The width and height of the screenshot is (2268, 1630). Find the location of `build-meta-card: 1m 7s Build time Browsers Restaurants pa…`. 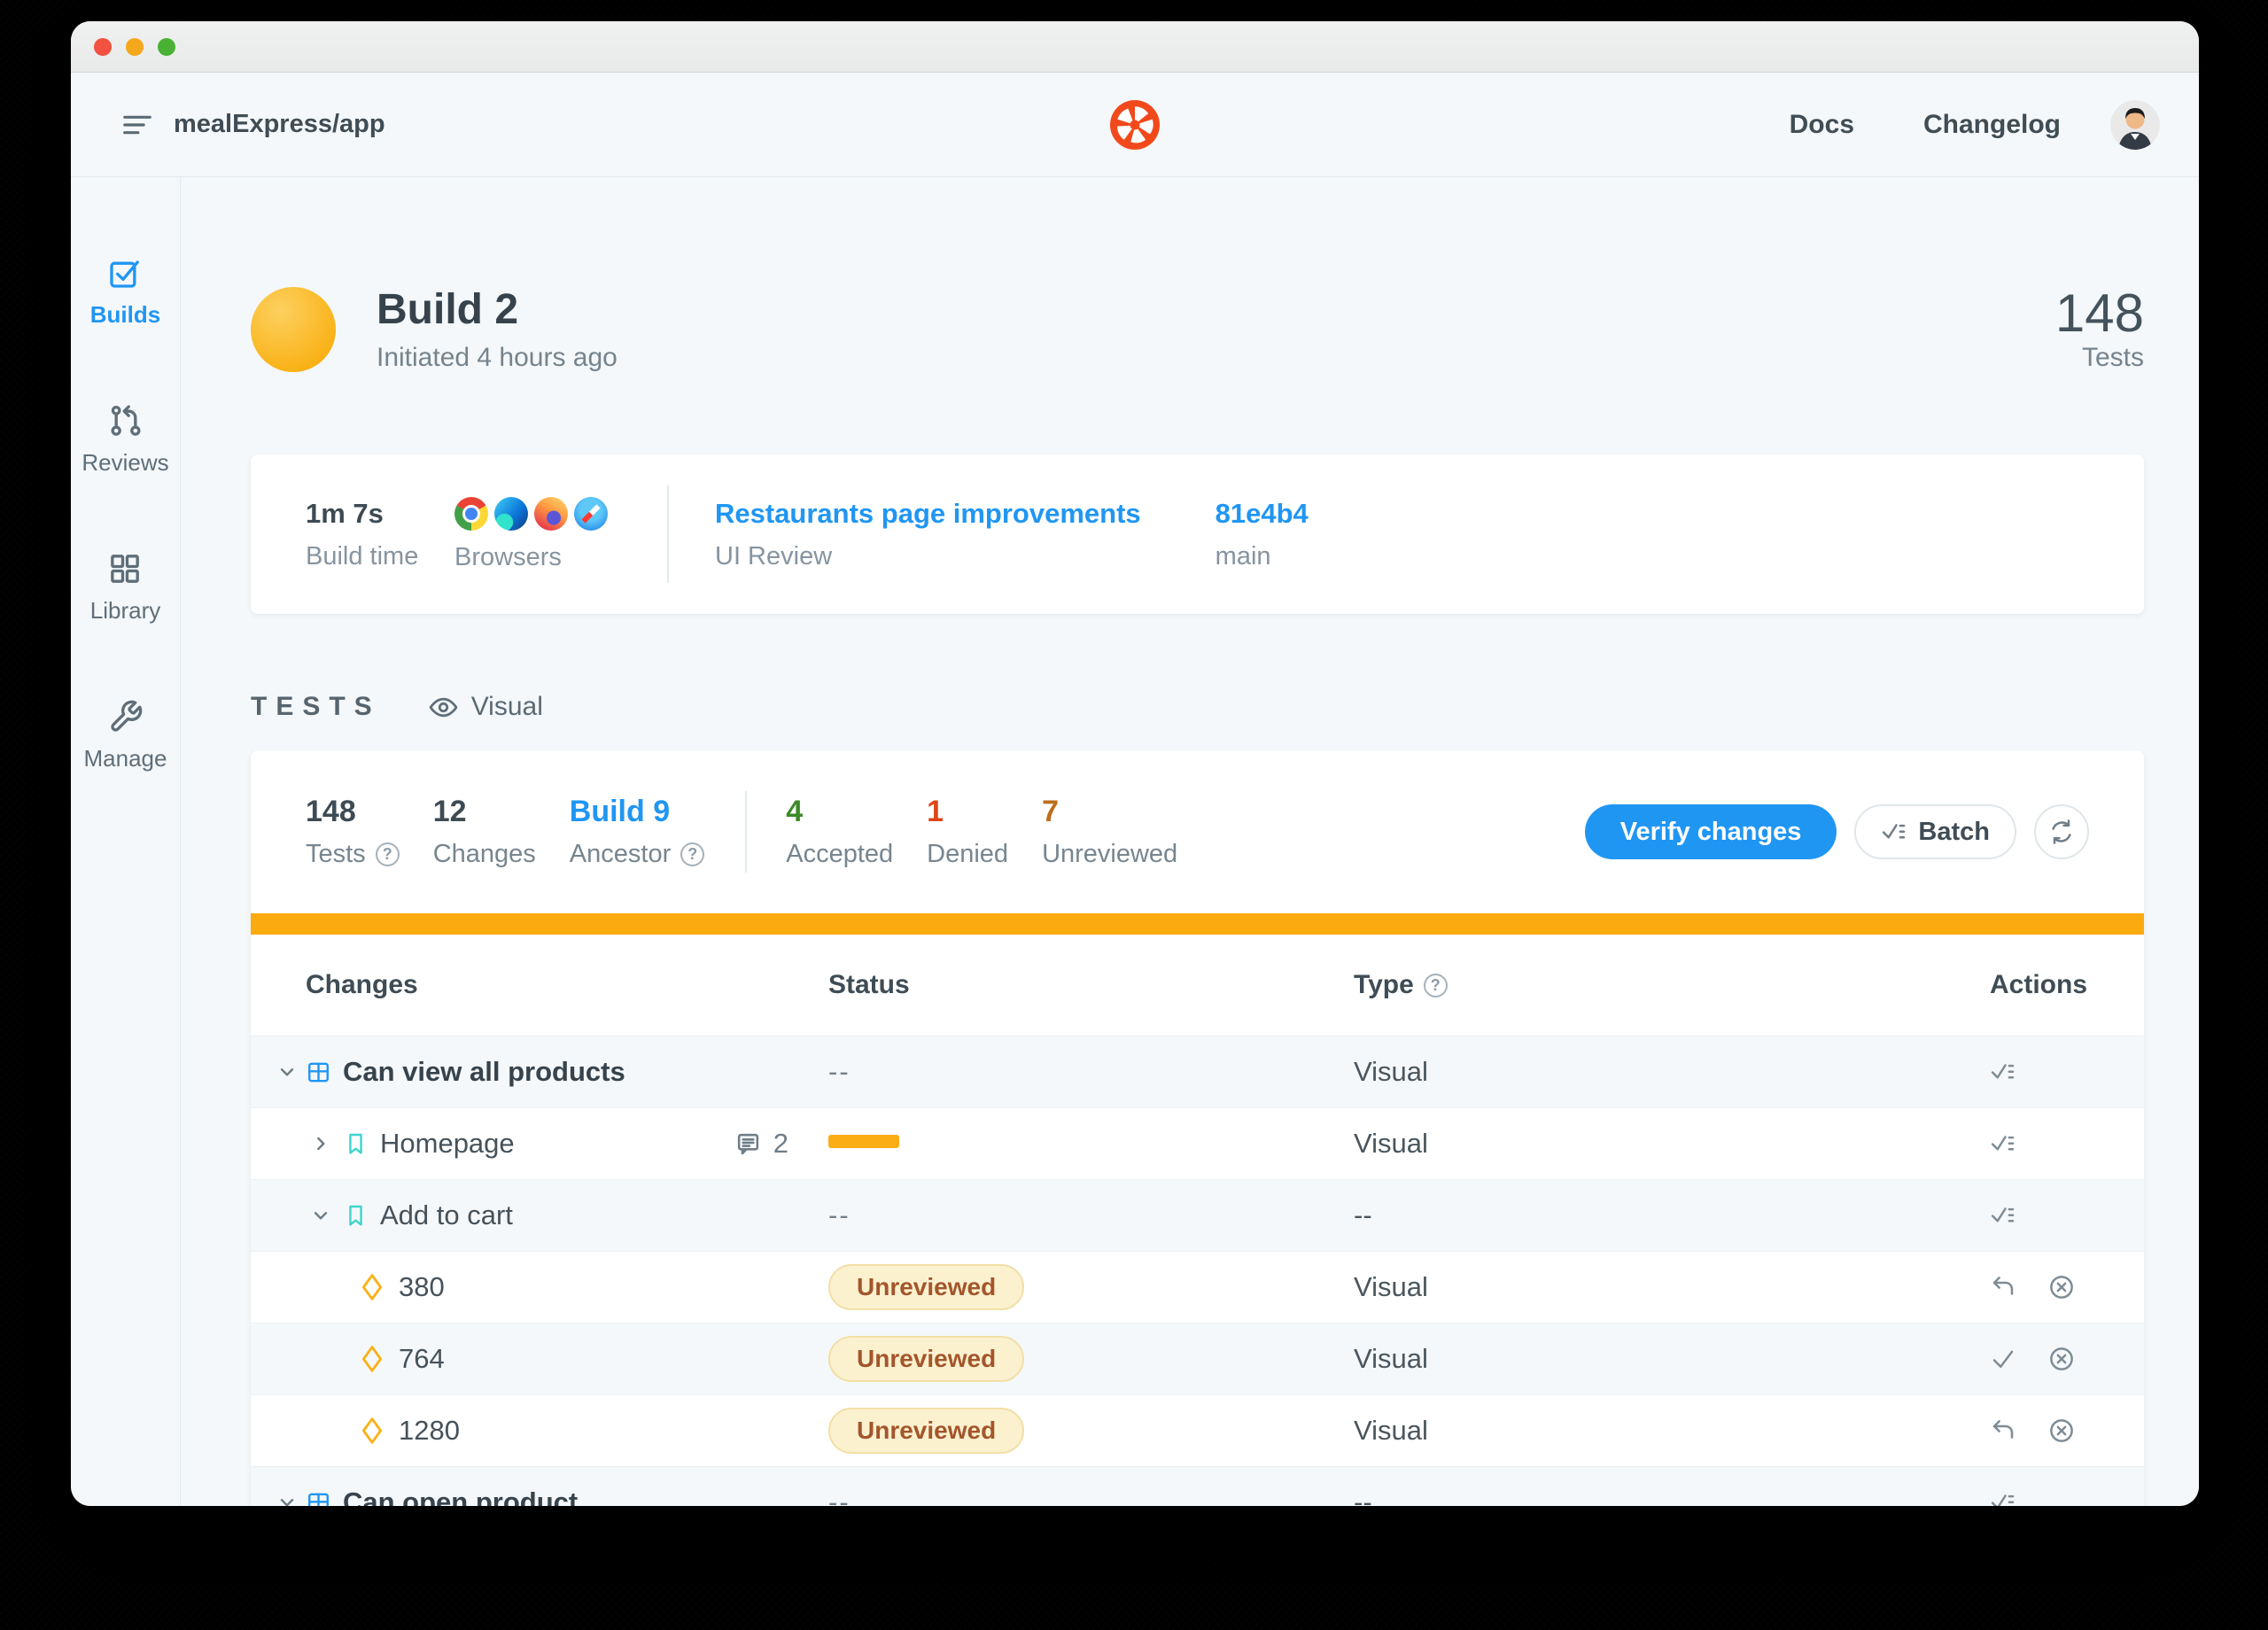

build-meta-card: 1m 7s Build time Browsers Restaurants pa… is located at coordinates (1197, 534).